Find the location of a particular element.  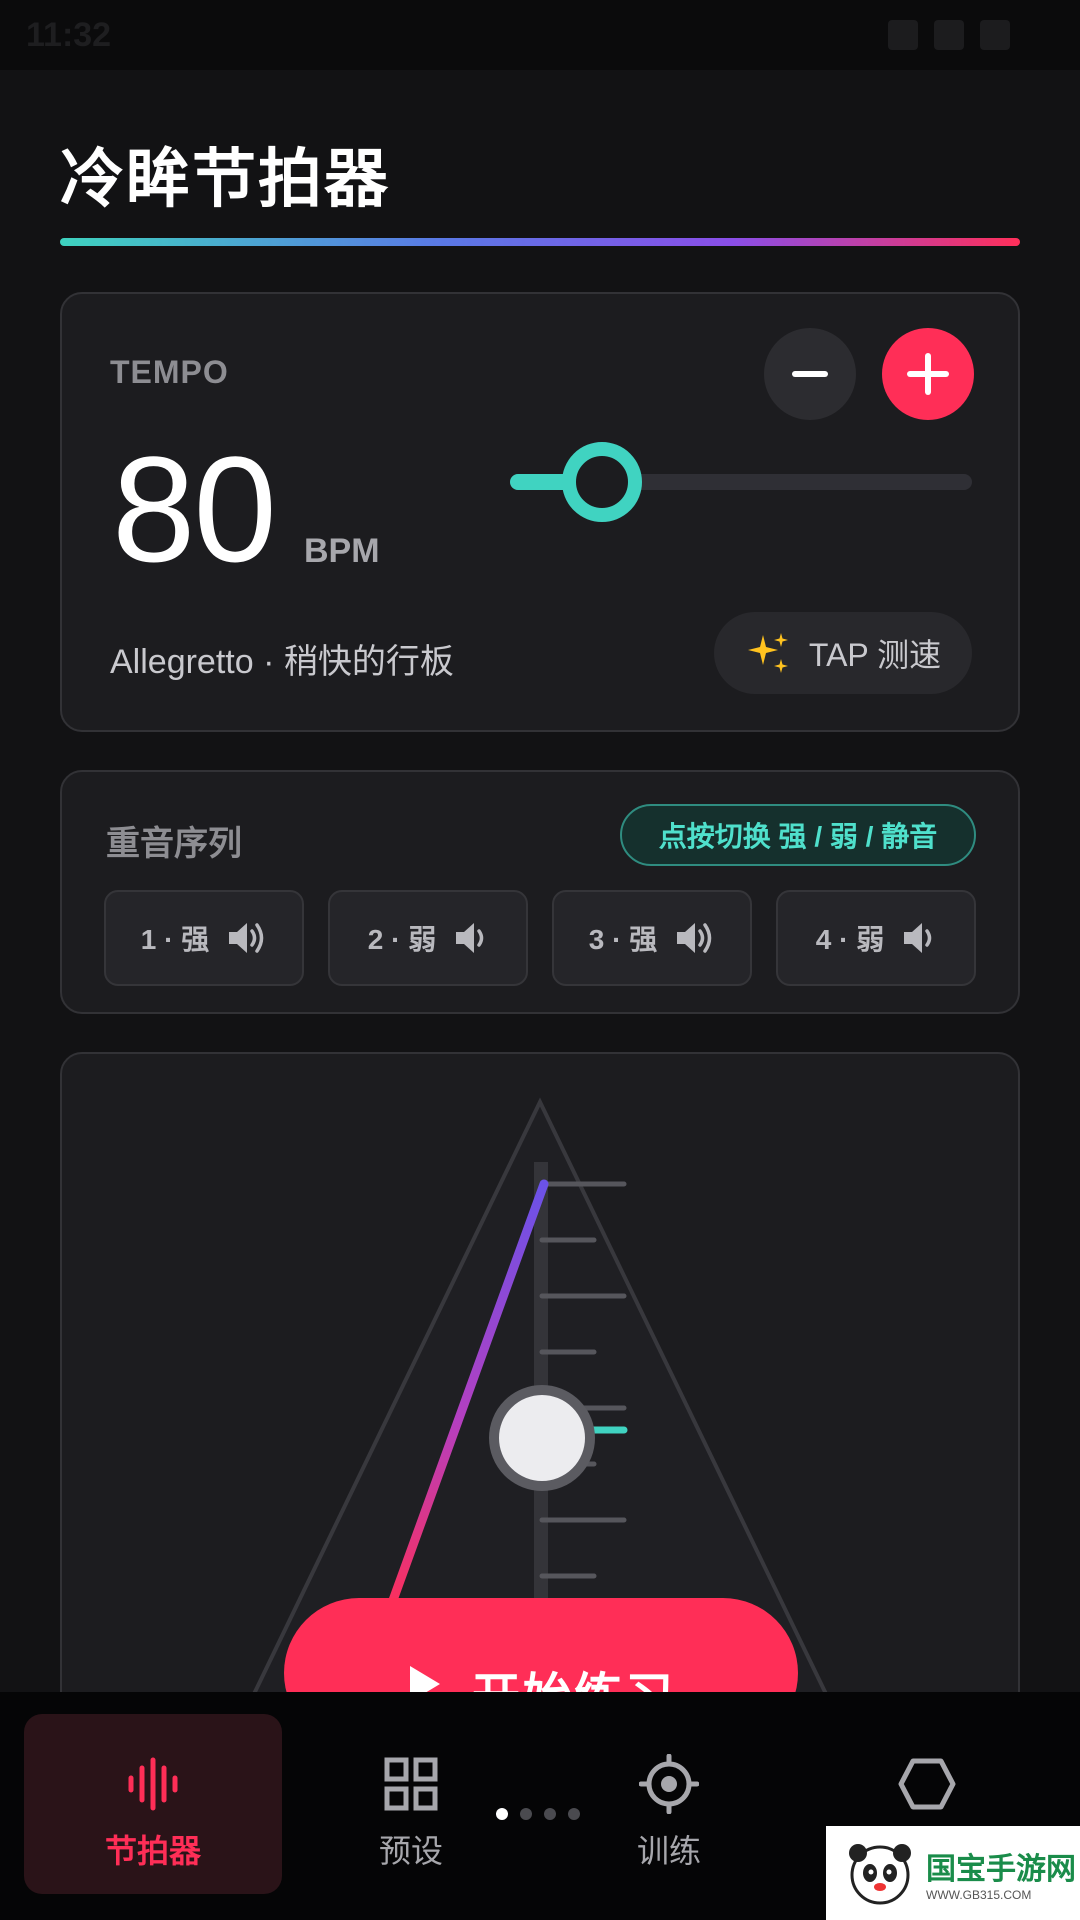

beat-button-4: 4 · 弱 is located at coordinates (876, 938).